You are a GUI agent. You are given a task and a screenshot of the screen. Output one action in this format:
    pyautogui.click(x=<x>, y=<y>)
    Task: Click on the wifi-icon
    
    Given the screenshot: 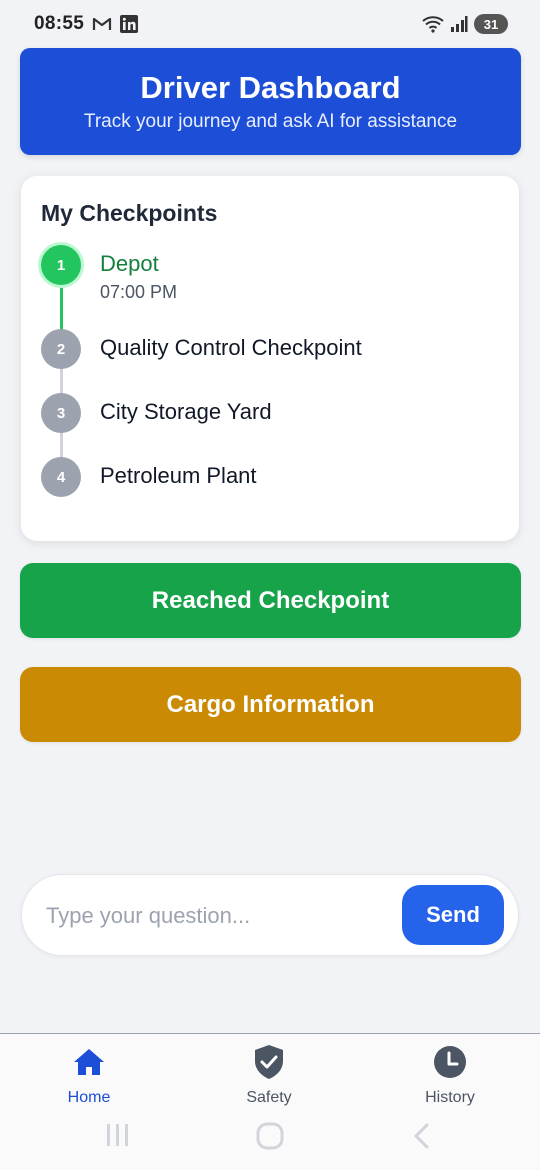 What is the action you would take?
    pyautogui.click(x=433, y=24)
    